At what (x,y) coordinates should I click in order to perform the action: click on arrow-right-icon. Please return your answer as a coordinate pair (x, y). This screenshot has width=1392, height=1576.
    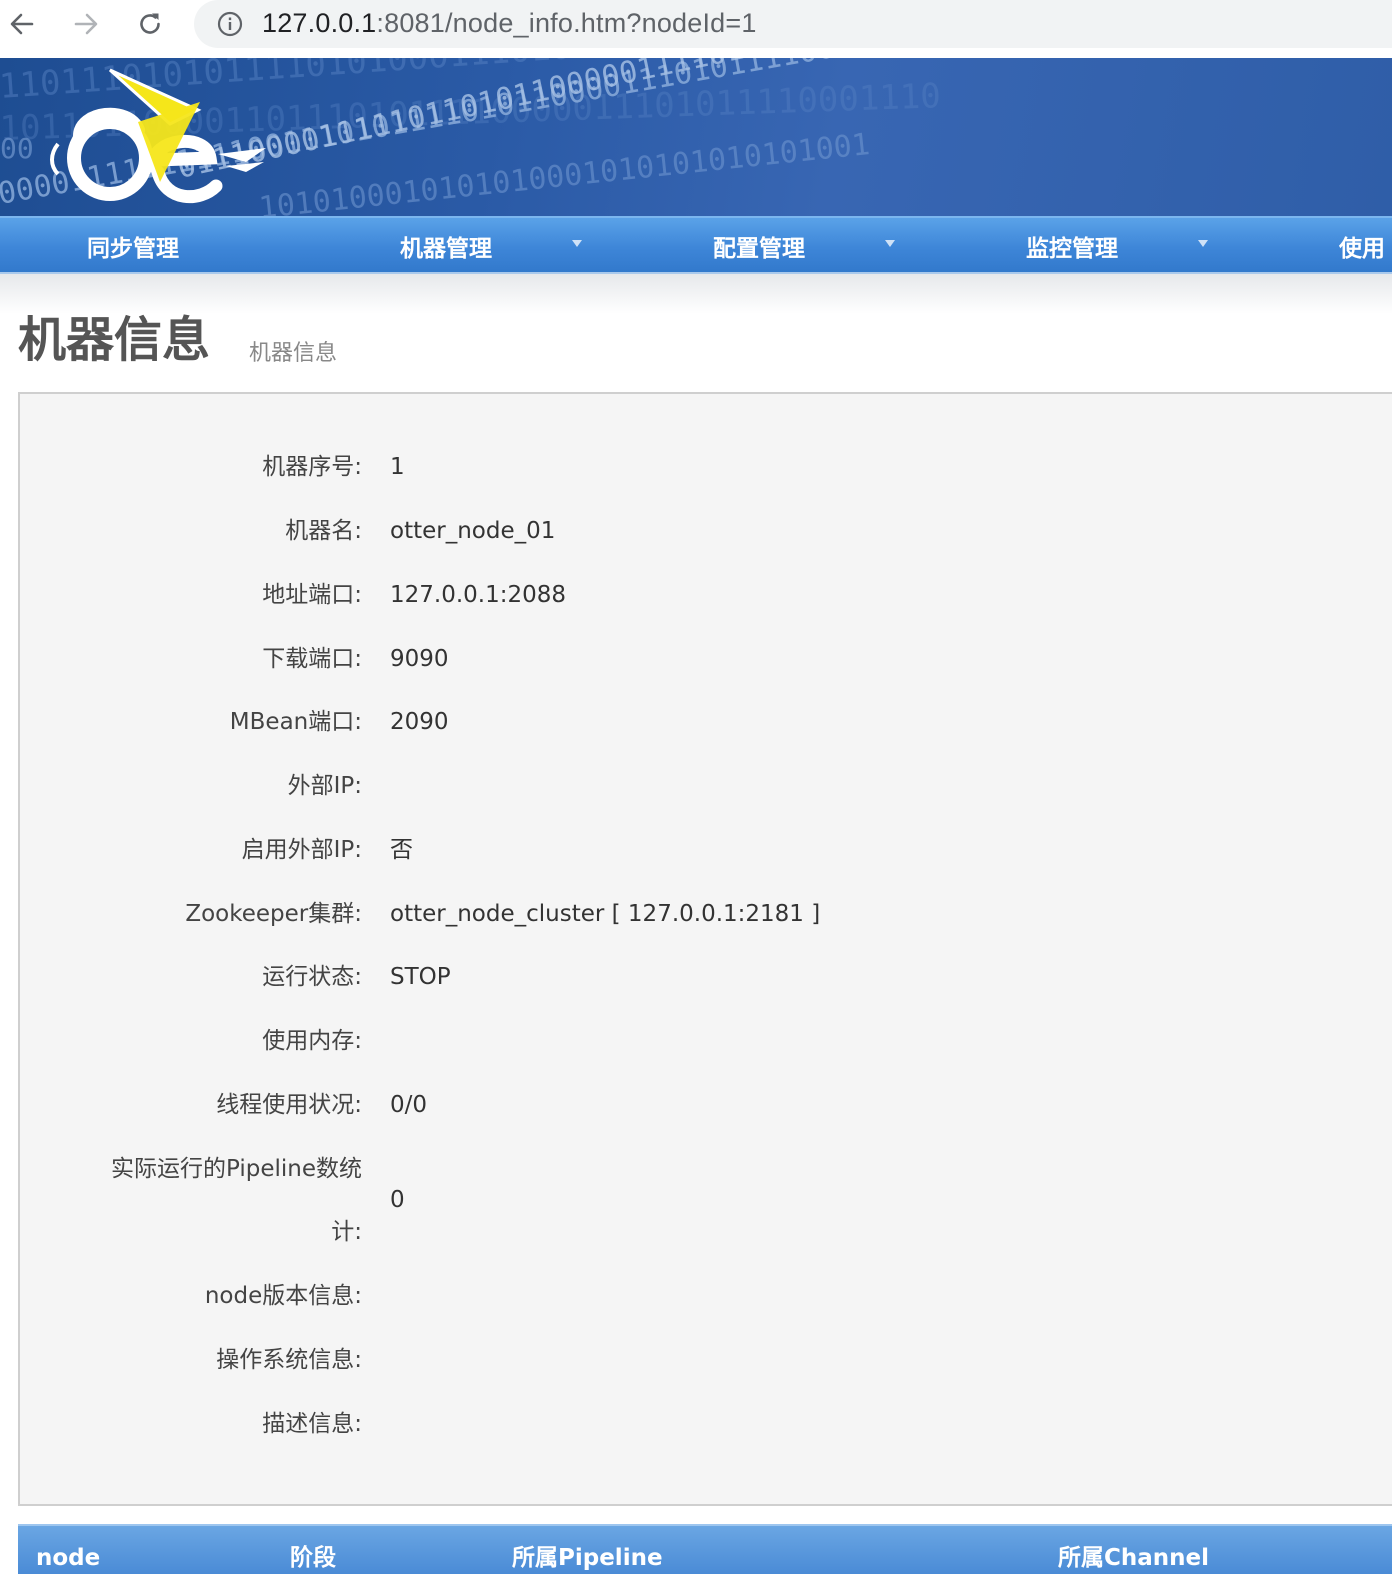
    Looking at the image, I should click on (86, 24).